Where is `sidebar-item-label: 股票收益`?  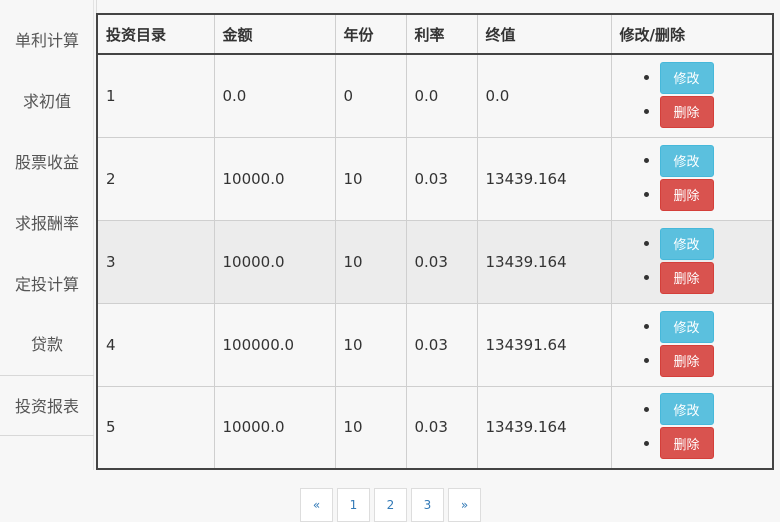 sidebar-item-label: 股票收益 is located at coordinates (46, 162).